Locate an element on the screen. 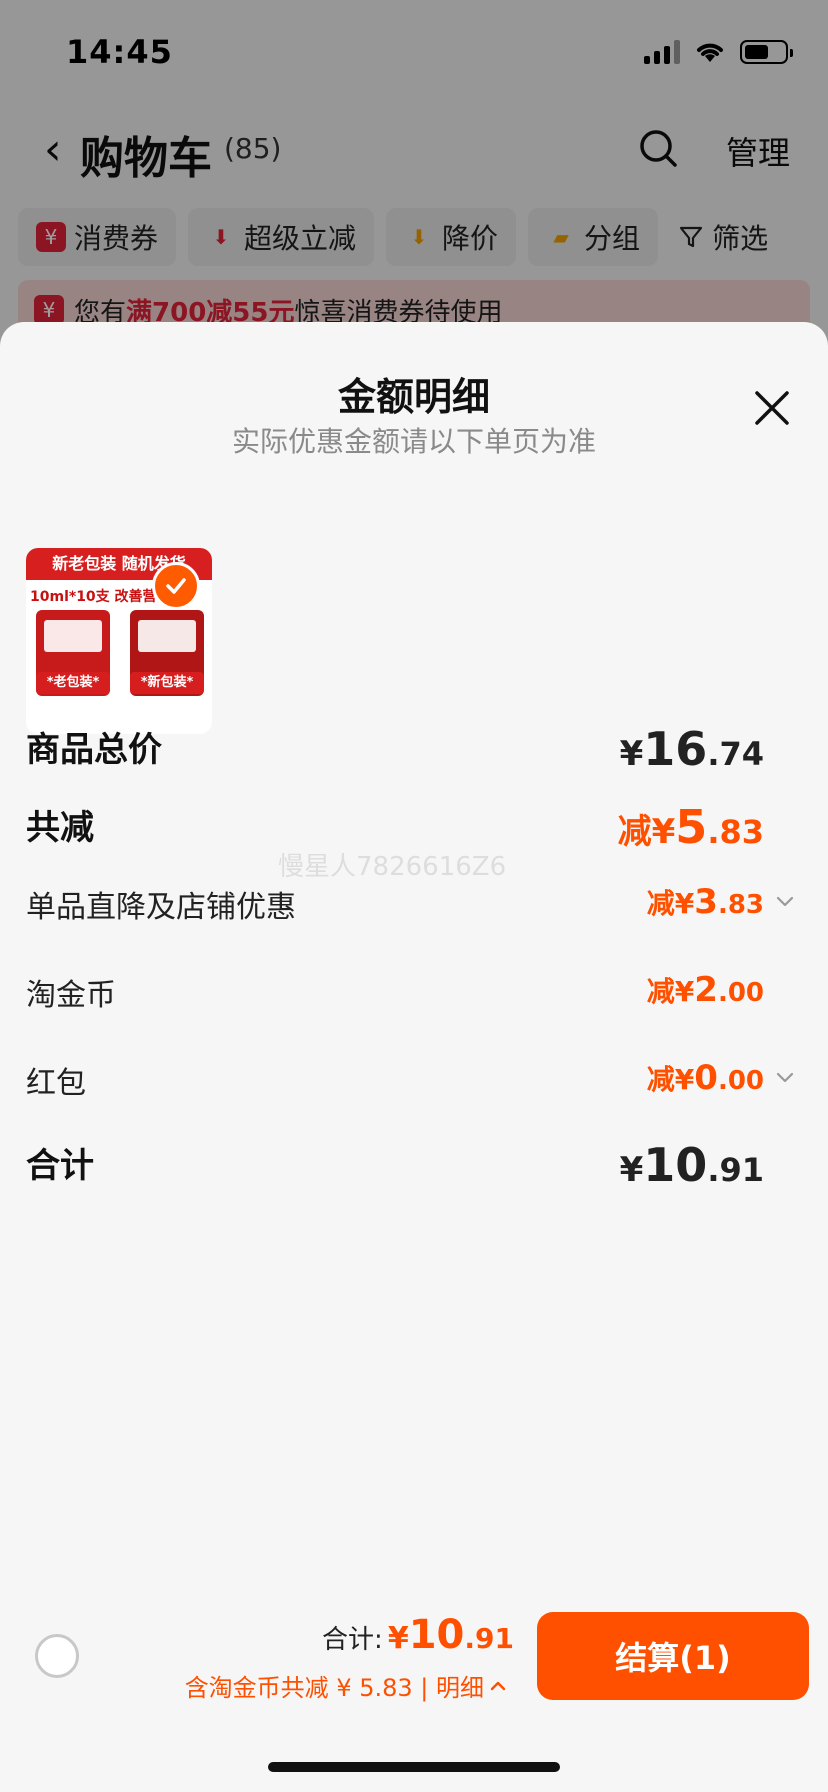  row-amount: 减¥2.00 is located at coordinates (705, 990).